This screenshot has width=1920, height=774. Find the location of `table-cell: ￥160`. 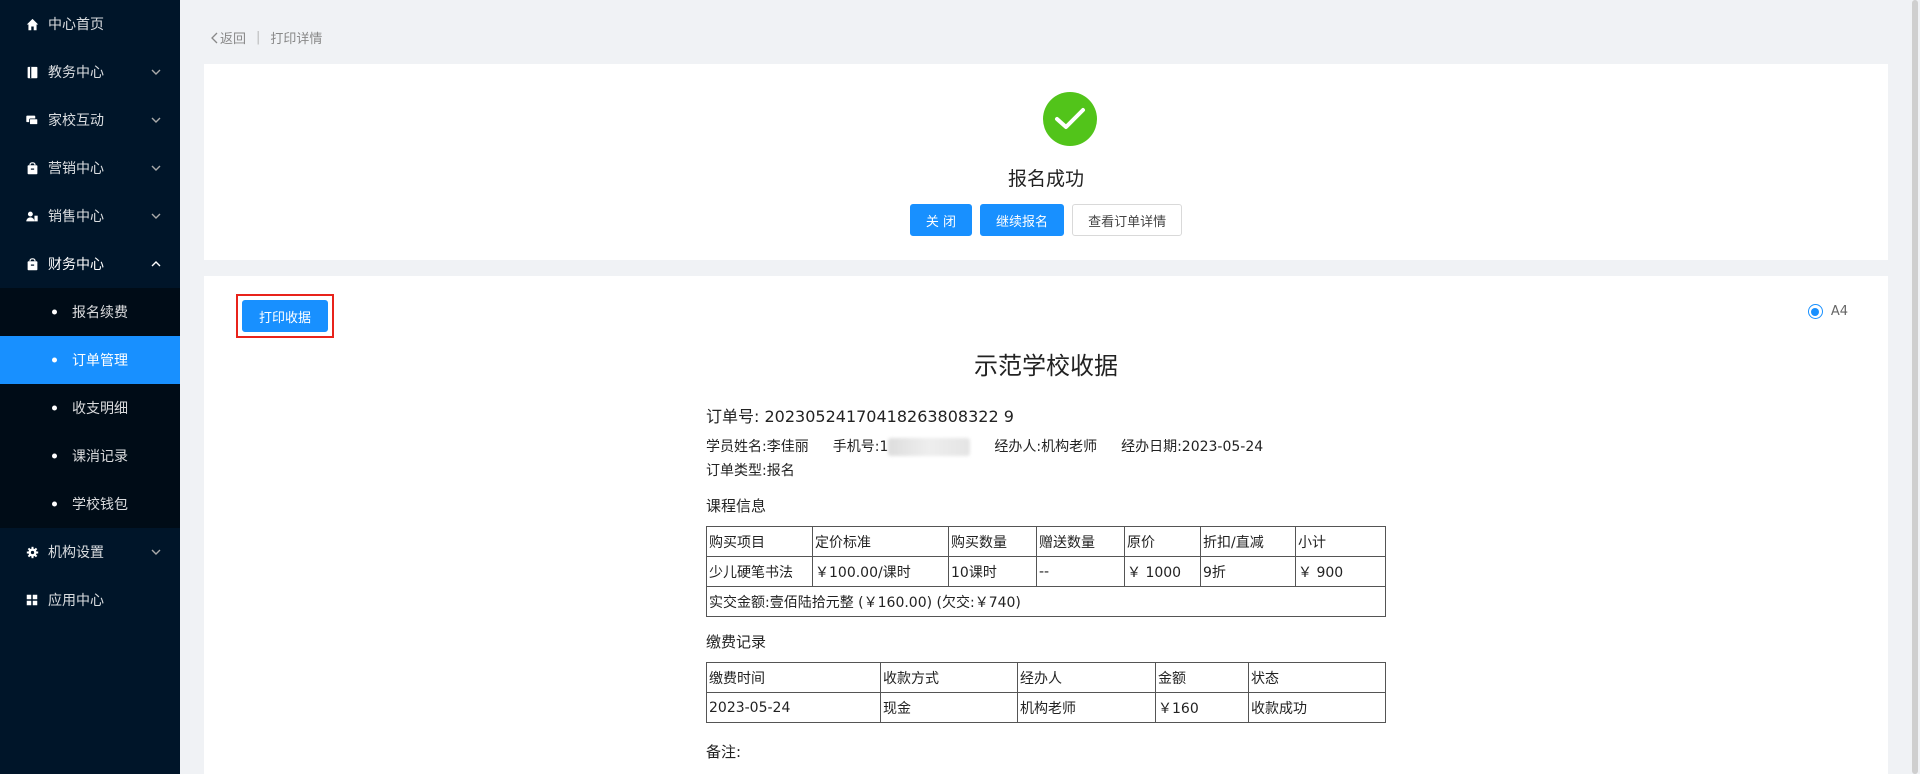

table-cell: ￥160 is located at coordinates (1202, 707).